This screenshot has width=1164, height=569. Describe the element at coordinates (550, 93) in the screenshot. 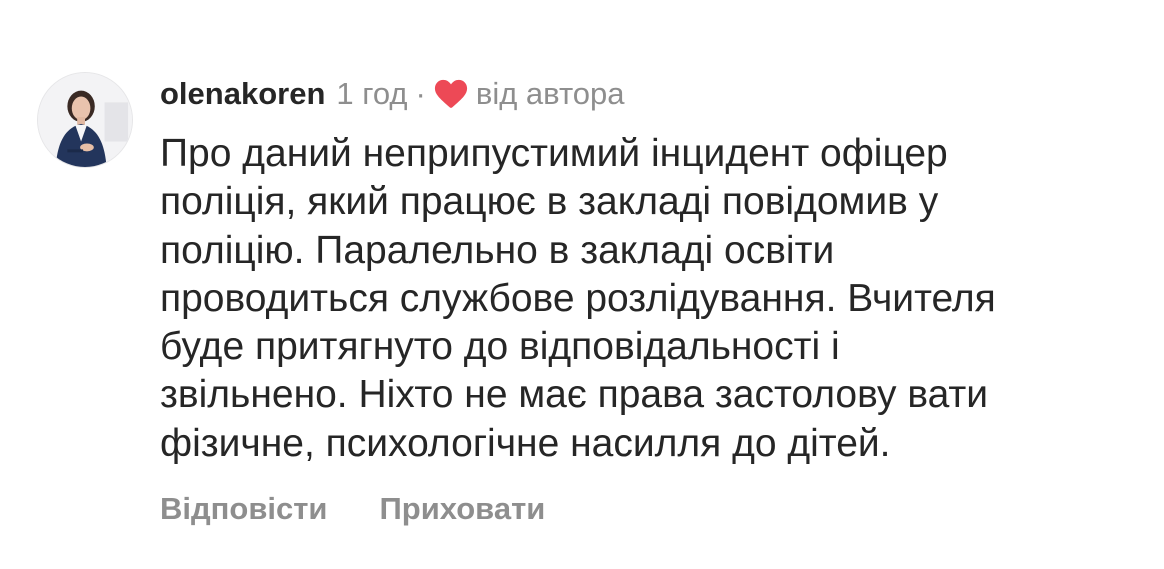

I see `liked-by-author-label: від автора` at that location.